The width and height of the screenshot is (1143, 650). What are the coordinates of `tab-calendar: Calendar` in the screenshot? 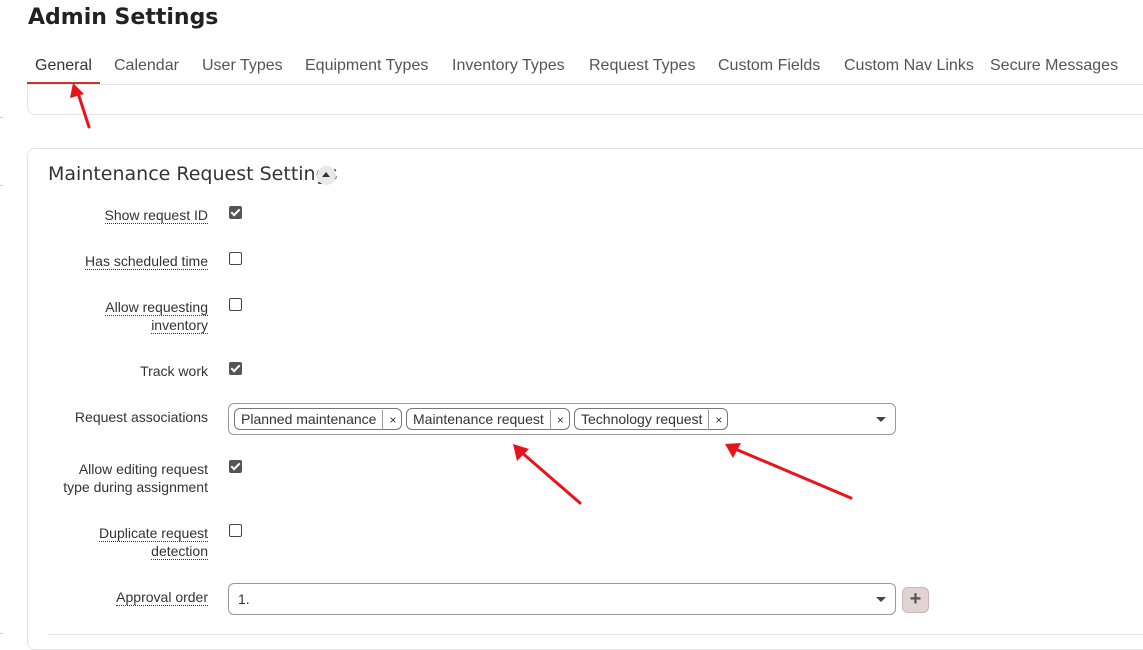 It's located at (146, 65).